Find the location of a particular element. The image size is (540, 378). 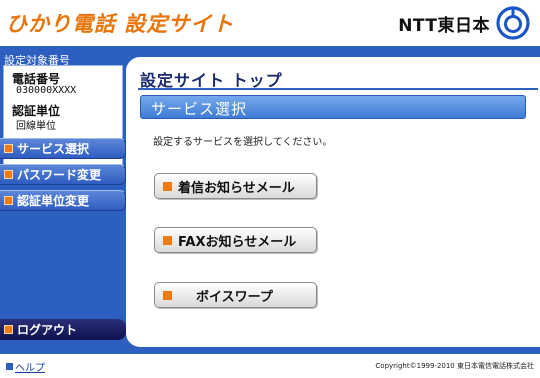

phone-value: 030000XXXX is located at coordinates (46, 90).